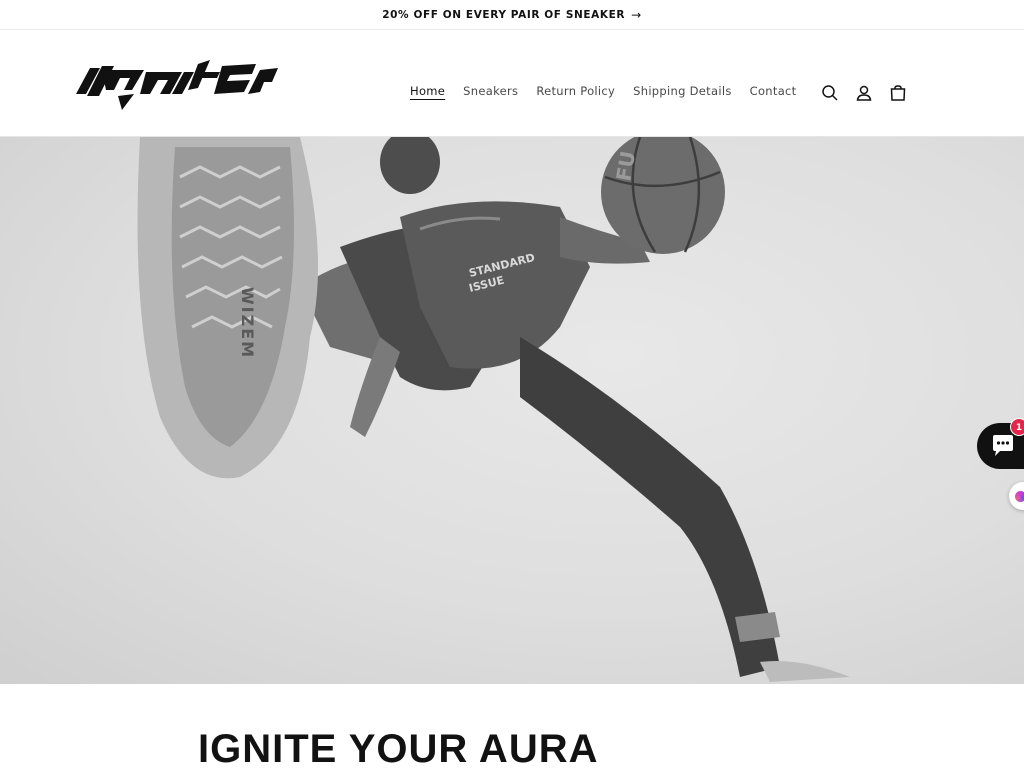  I want to click on cart-icon, so click(898, 93).